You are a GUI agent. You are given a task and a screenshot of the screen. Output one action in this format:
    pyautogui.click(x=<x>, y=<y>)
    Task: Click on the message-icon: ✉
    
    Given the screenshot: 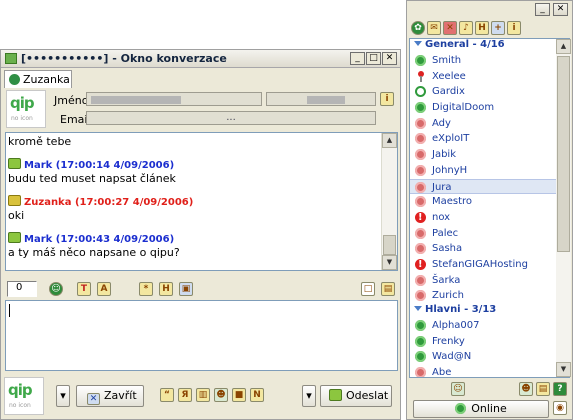 What is the action you would take?
    pyautogui.click(x=434, y=28)
    